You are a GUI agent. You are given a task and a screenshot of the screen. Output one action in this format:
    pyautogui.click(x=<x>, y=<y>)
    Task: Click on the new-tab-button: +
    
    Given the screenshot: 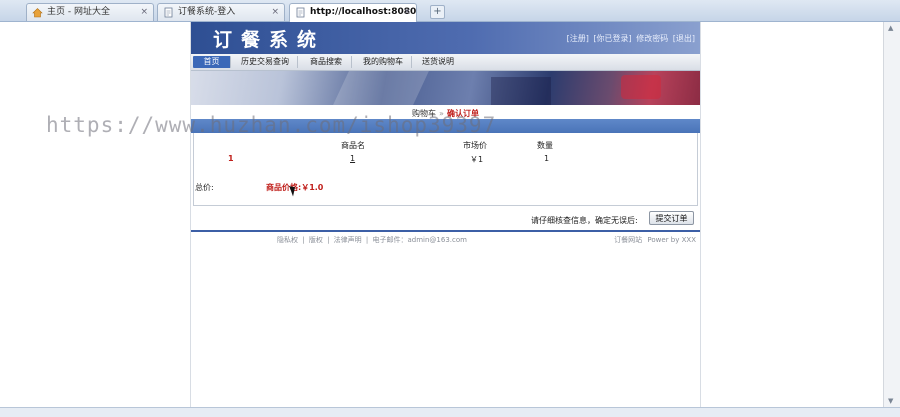 What is the action you would take?
    pyautogui.click(x=437, y=12)
    